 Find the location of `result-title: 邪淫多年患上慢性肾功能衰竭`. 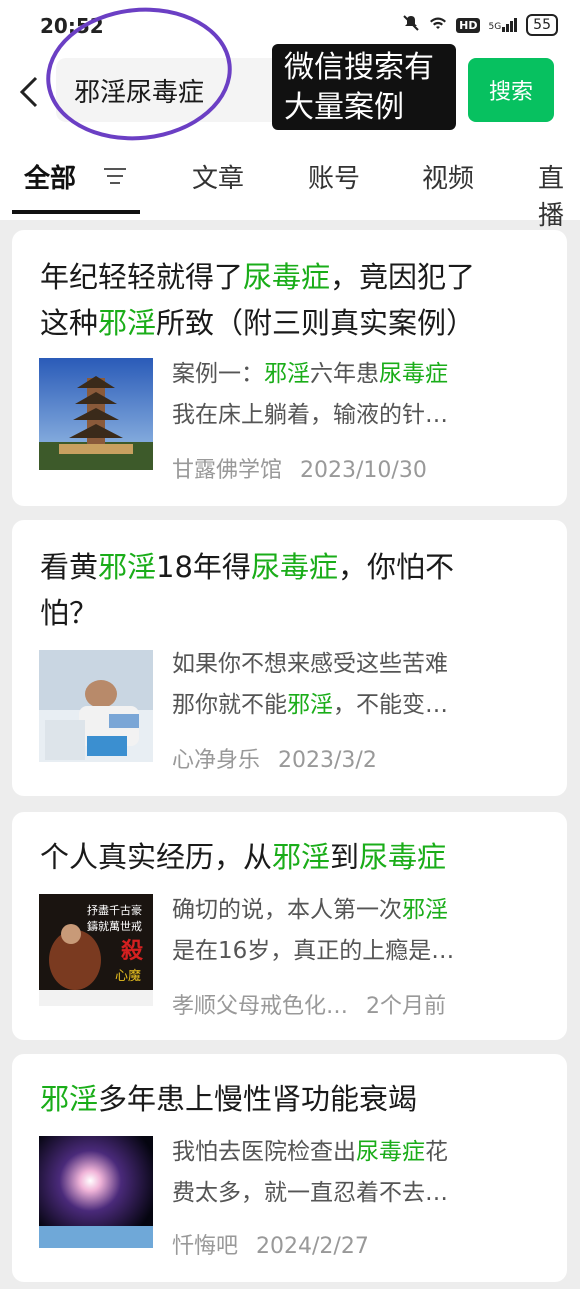

result-title: 邪淫多年患上慢性肾功能衰竭 is located at coordinates (290, 1099).